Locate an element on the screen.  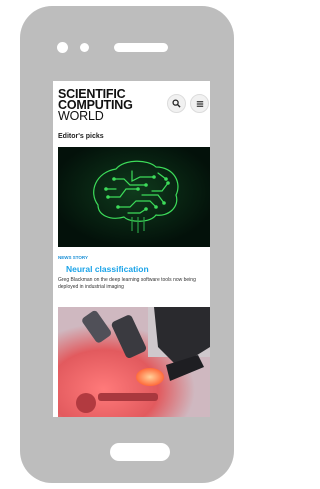
search-button is located at coordinates (176, 103).